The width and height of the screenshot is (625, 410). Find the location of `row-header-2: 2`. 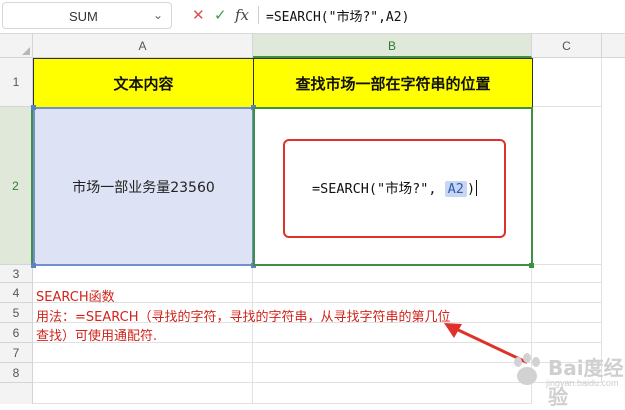

row-header-2: 2 is located at coordinates (16, 186).